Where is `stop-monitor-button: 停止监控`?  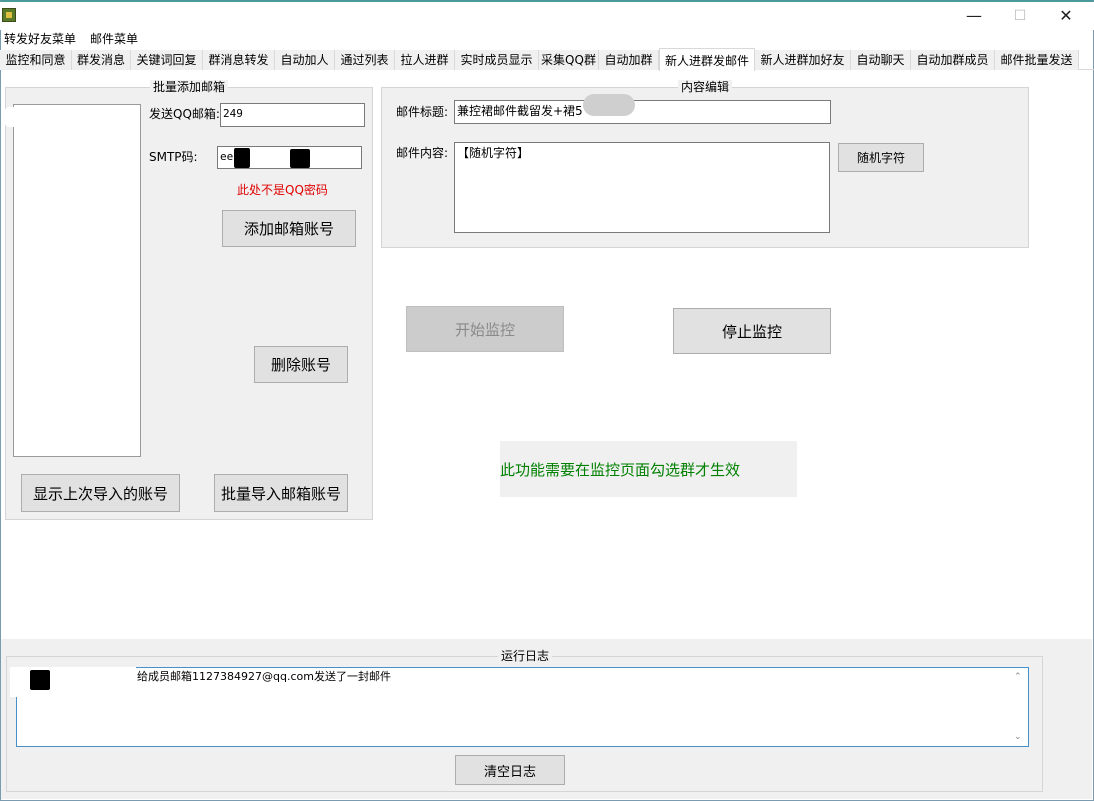
stop-monitor-button: 停止监控 is located at coordinates (752, 331).